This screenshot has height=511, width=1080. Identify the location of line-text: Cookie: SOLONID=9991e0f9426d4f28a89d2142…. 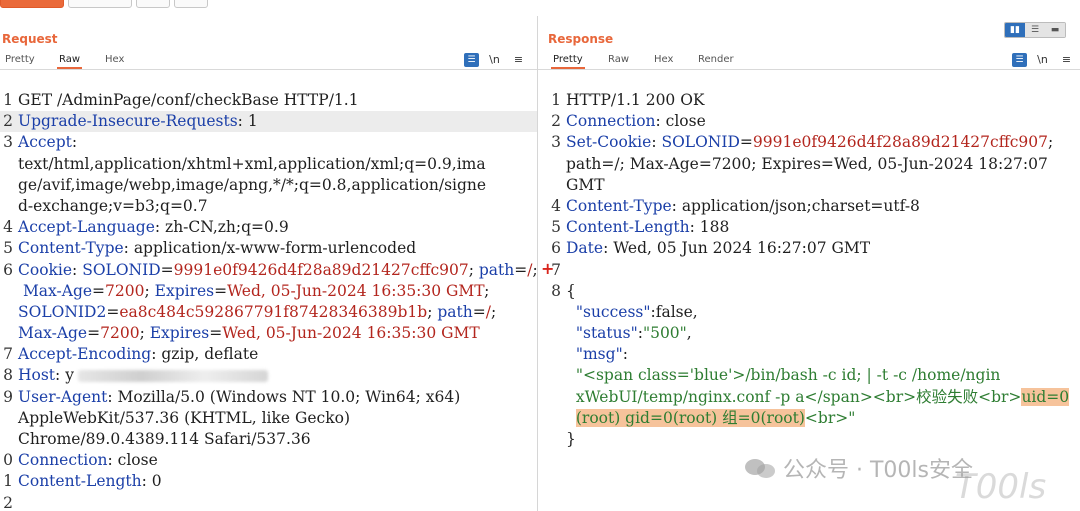
(278, 269).